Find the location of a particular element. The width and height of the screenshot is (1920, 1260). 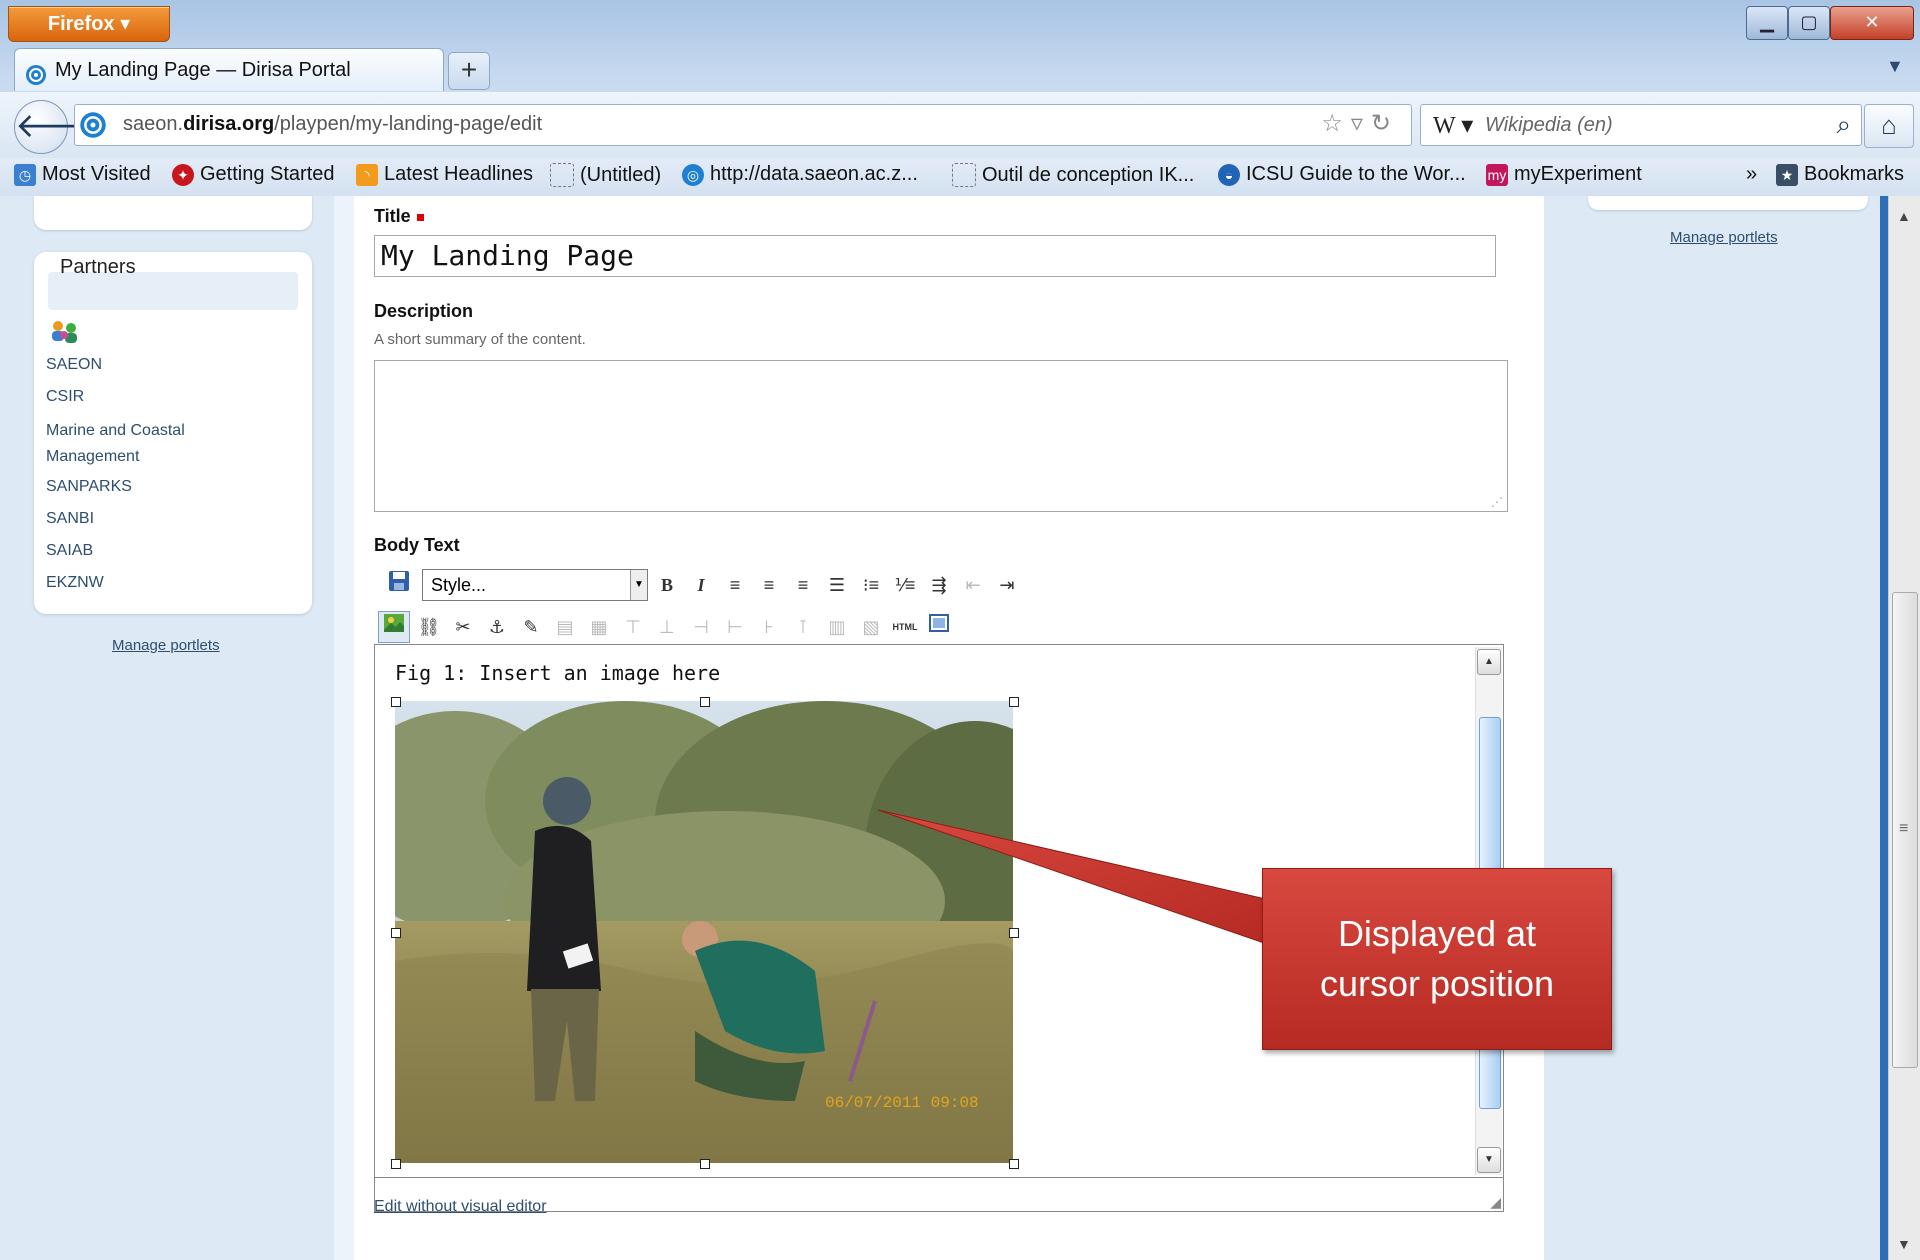

numbered-list-icon: ⅟≡ is located at coordinates (905, 585).